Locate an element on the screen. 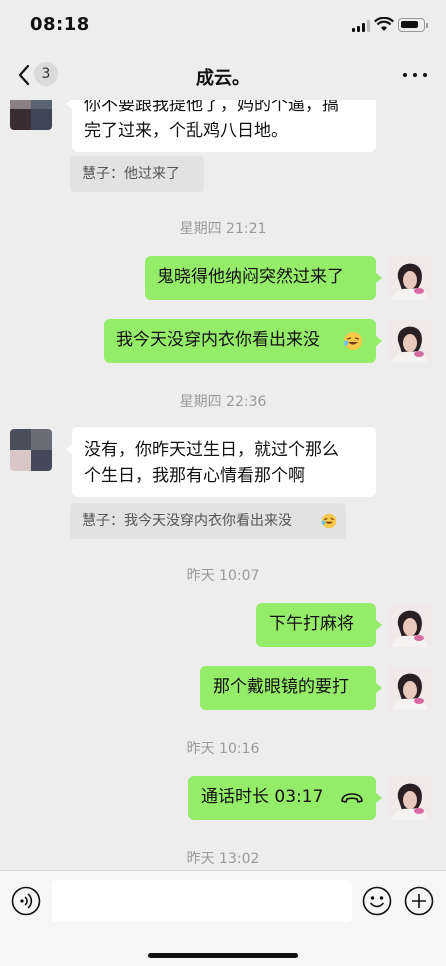  chat-title: 成云。 is located at coordinates (223, 77).